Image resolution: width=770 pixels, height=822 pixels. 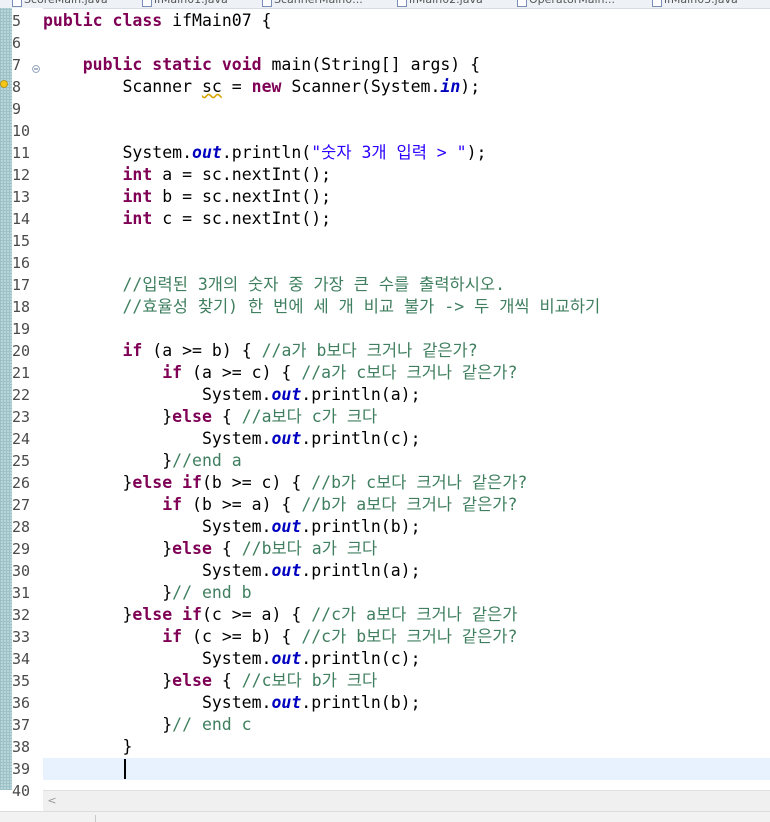 I want to click on code-line: }// end b, so click(x=406, y=593).